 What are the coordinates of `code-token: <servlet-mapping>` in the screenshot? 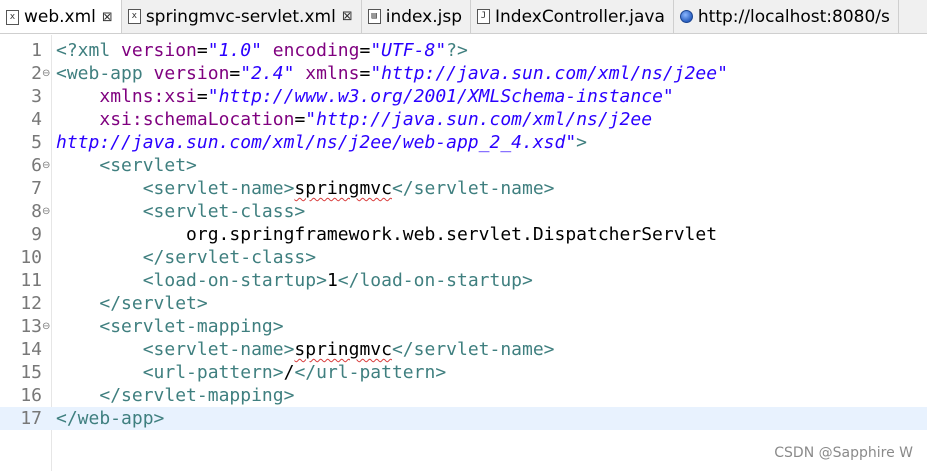 It's located at (191, 326).